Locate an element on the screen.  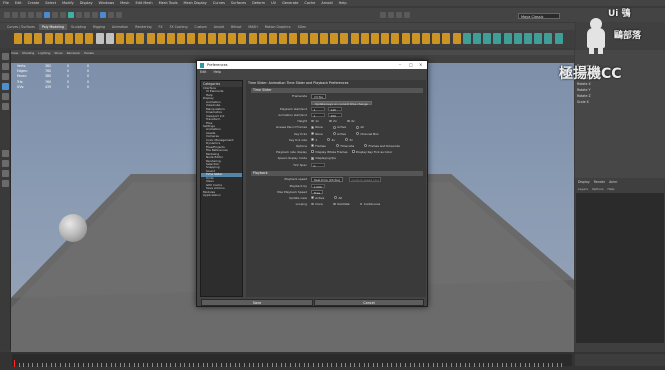
paint-select-icon is located at coordinates (5, 76).